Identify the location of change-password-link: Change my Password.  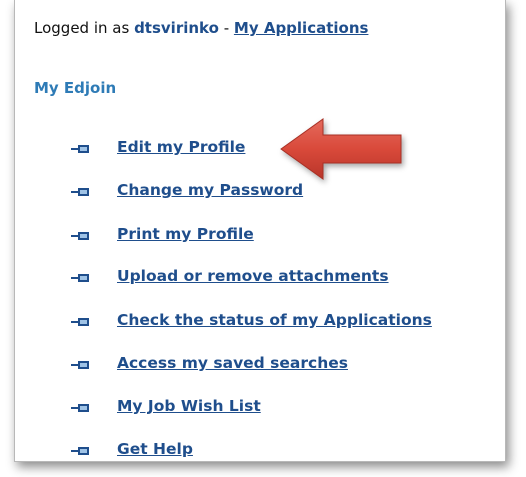
(210, 190).